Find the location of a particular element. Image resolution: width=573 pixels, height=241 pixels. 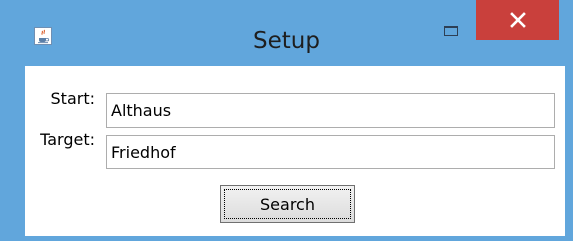

maximize-icon is located at coordinates (451, 31).